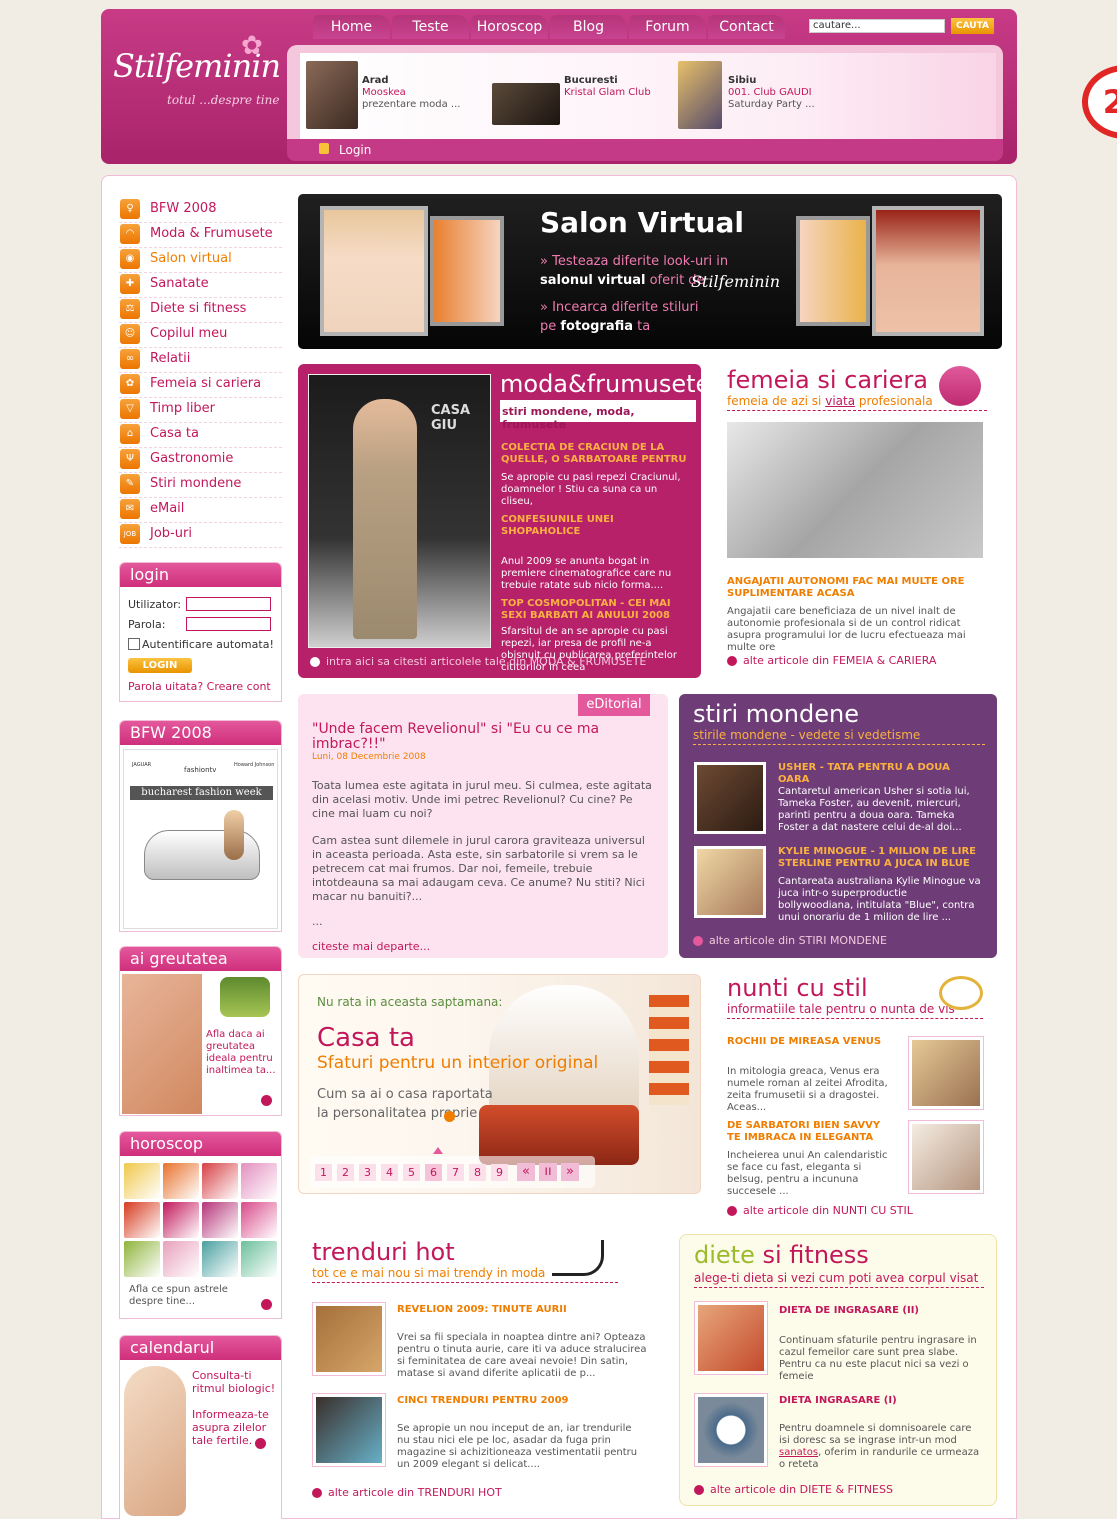  I want to click on password-input, so click(228, 624).